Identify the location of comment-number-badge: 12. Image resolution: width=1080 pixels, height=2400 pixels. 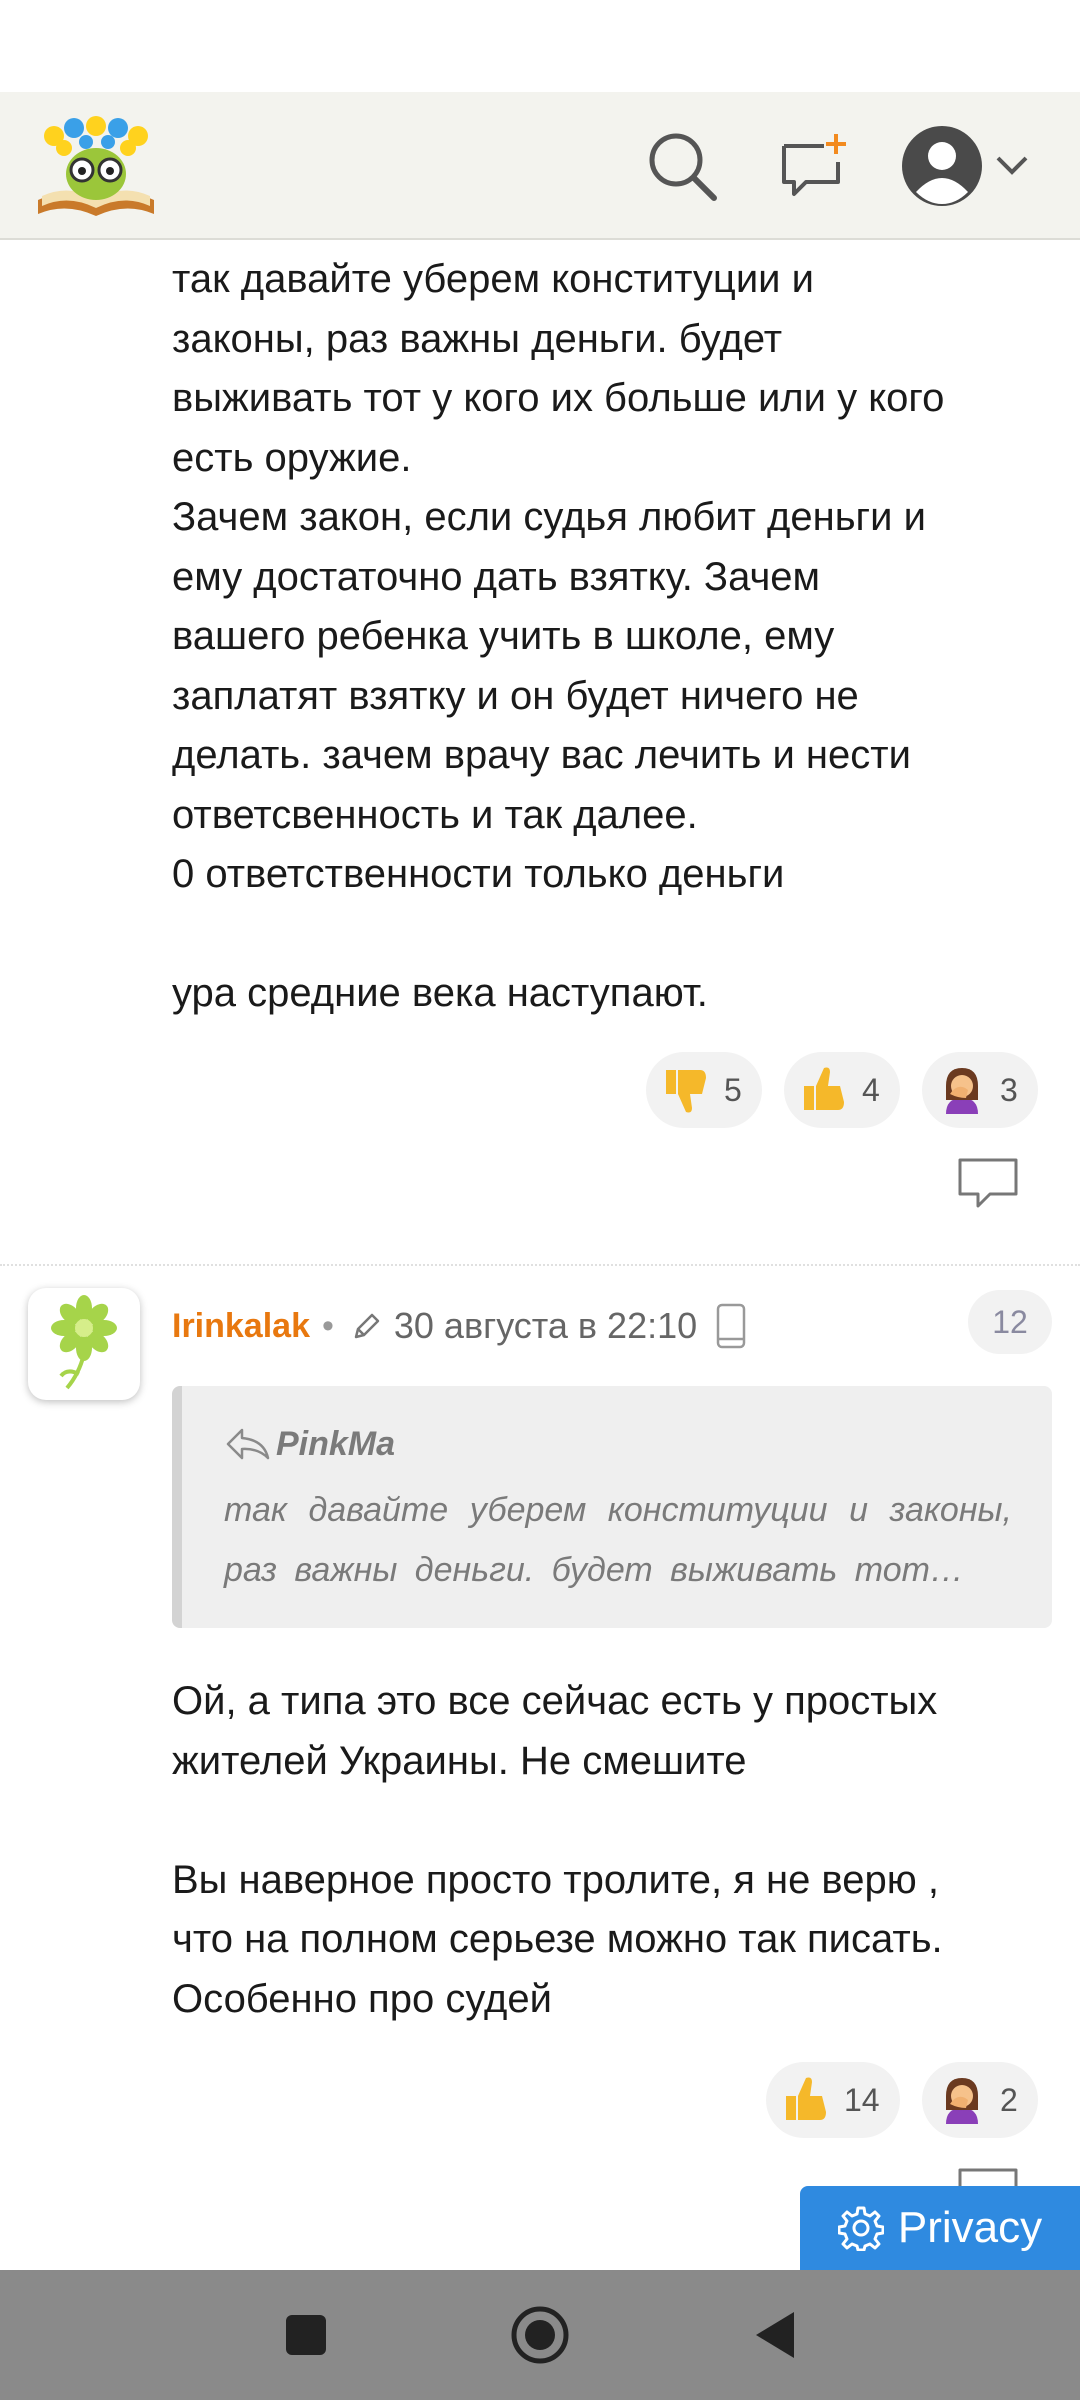
(1010, 1322).